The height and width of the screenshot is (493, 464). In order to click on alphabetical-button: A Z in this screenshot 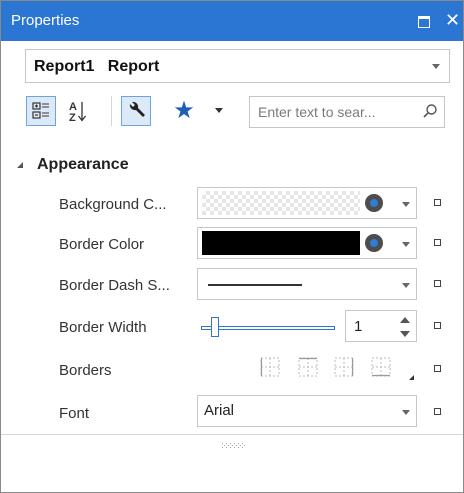, I will do `click(79, 111)`.